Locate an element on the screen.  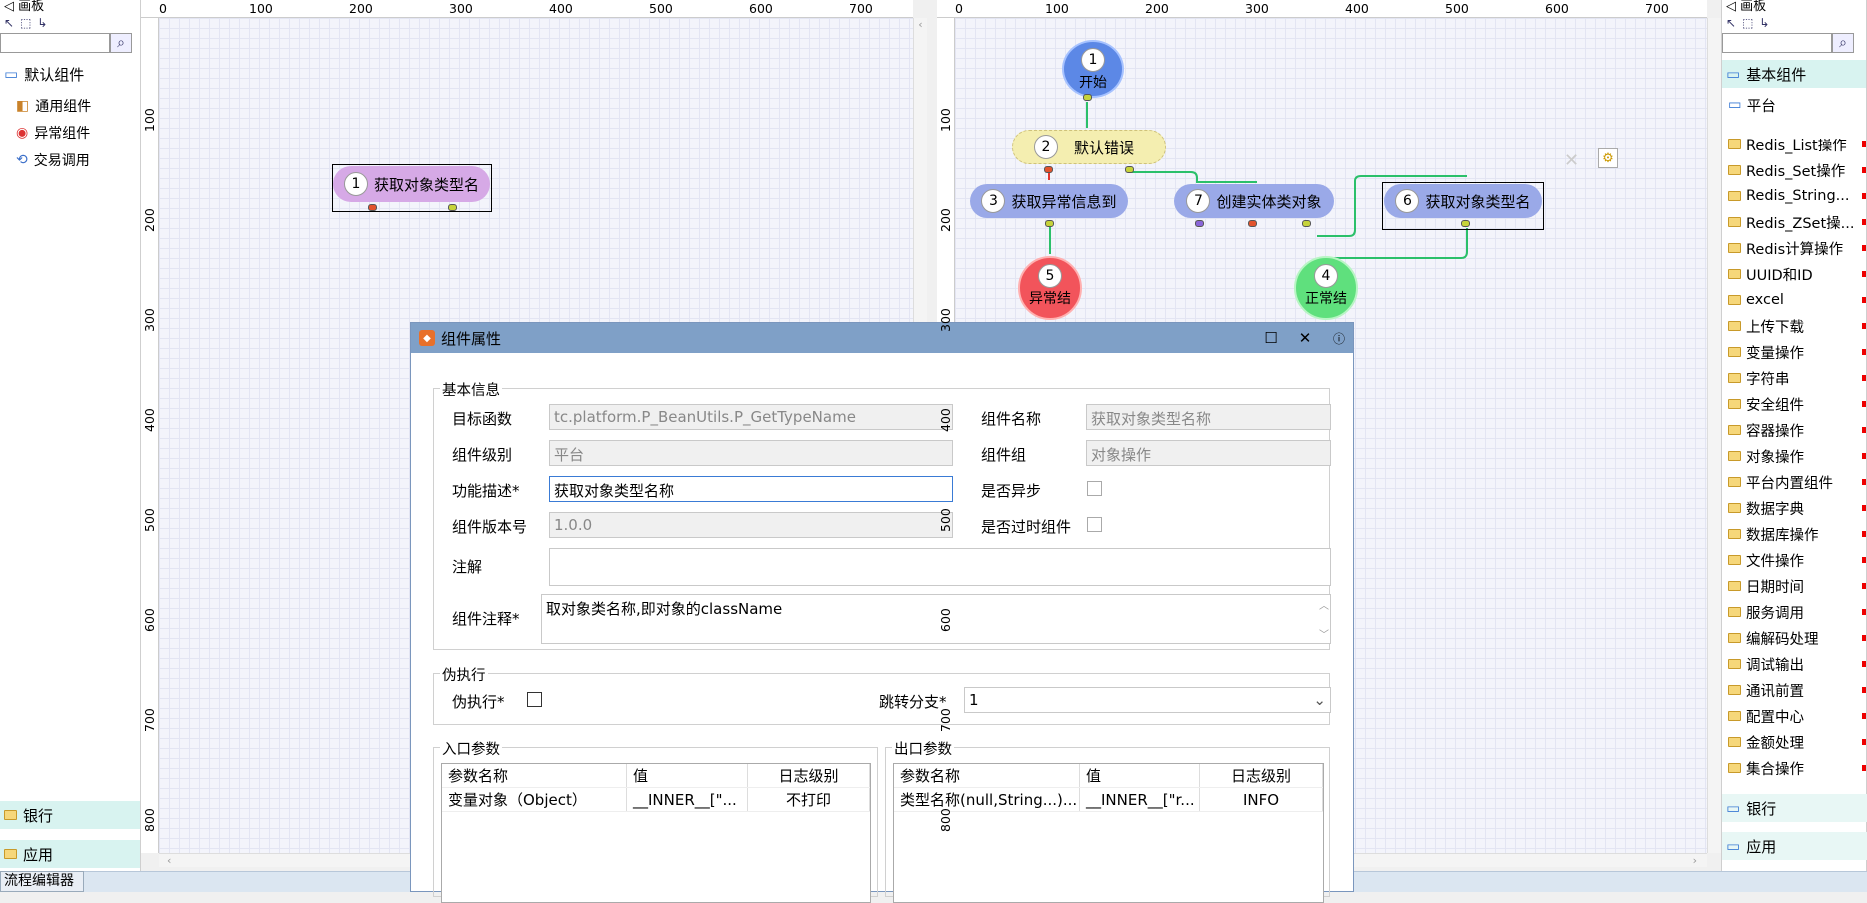
right-drawer-bank: ▭ 银行 is located at coordinates (1794, 808).